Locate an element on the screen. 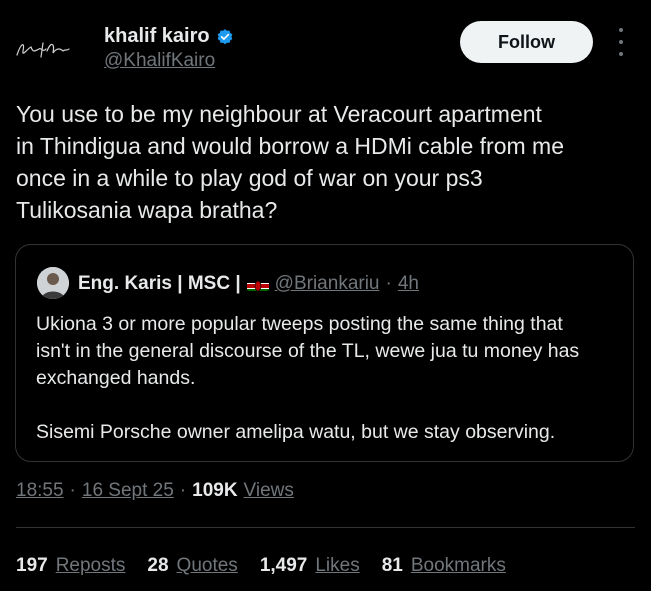  bookmarks-count: 81 is located at coordinates (392, 565).